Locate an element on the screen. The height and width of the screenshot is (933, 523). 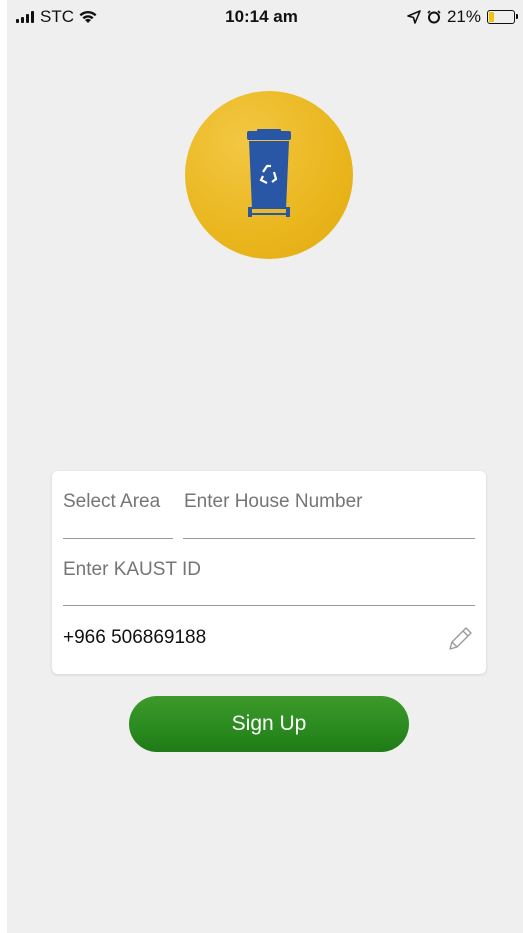
recycle-bin-icon is located at coordinates (269, 173).